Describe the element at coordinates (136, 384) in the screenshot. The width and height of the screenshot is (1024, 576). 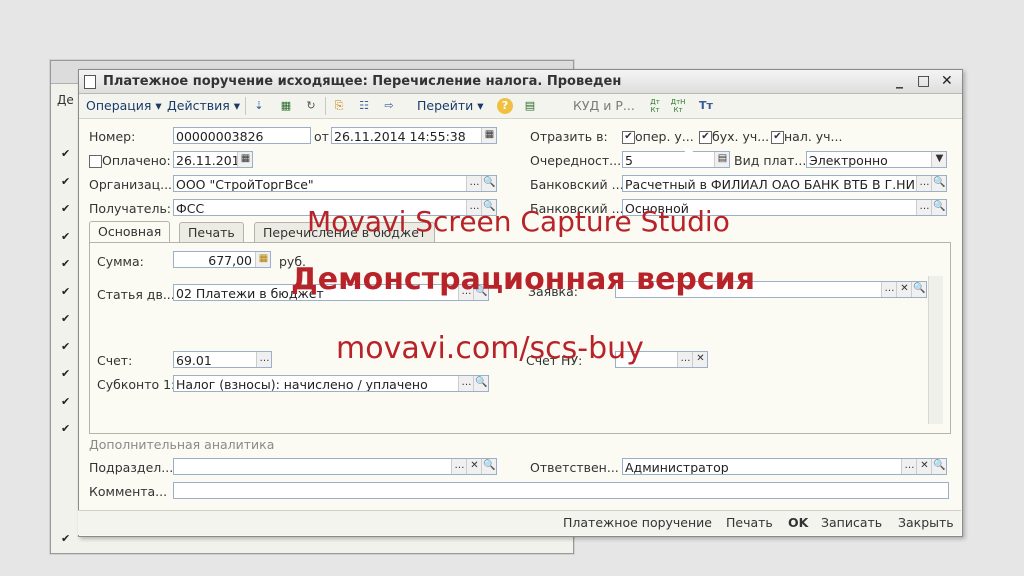
I see `subconto-label: Субконто 1:` at that location.